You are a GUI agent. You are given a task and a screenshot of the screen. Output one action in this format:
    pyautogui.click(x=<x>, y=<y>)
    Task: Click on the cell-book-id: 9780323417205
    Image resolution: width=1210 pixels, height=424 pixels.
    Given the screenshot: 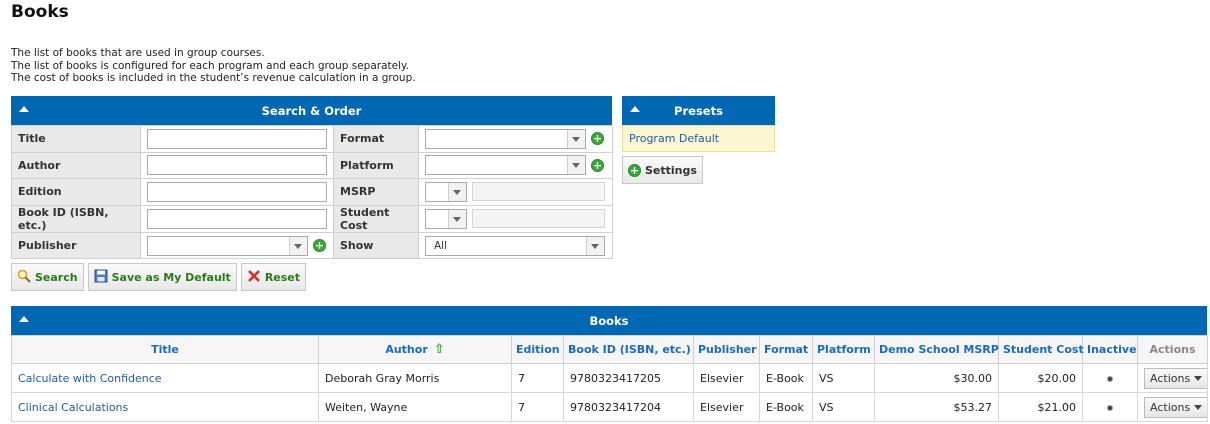 What is the action you would take?
    pyautogui.click(x=628, y=378)
    